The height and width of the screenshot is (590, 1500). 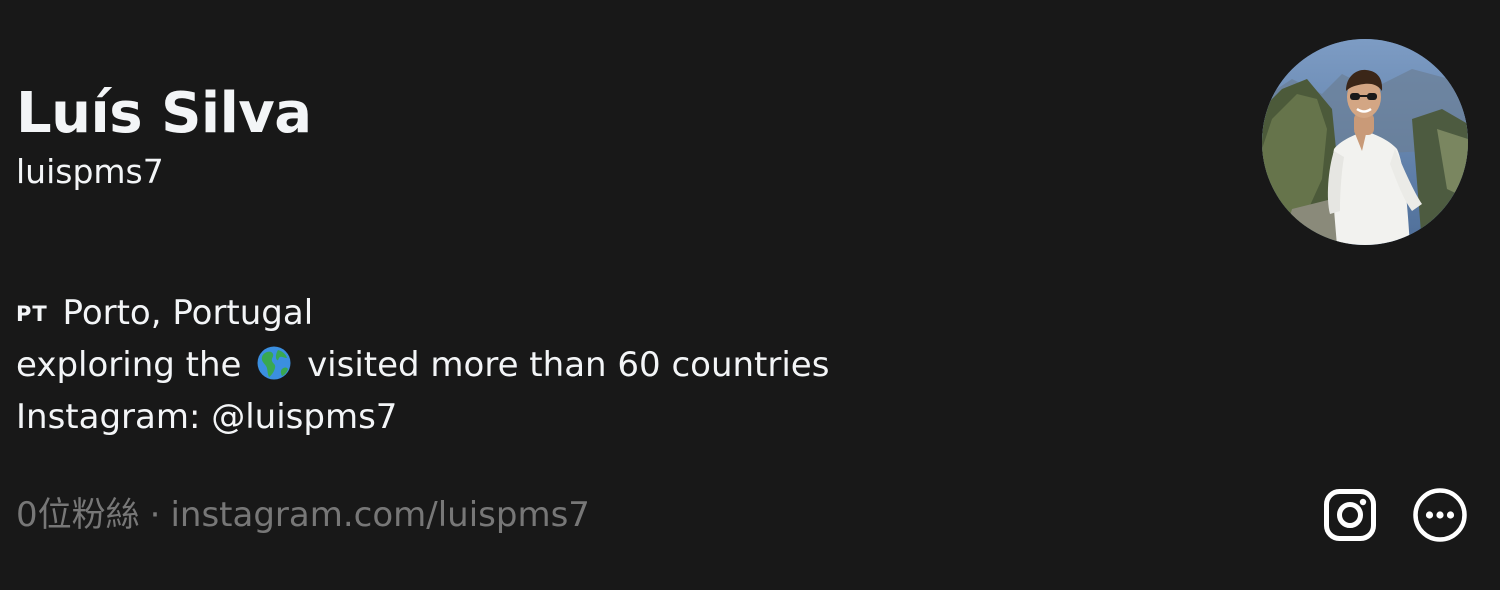 What do you see at coordinates (188, 313) in the screenshot?
I see `bio-location: Porto, Portugal` at bounding box center [188, 313].